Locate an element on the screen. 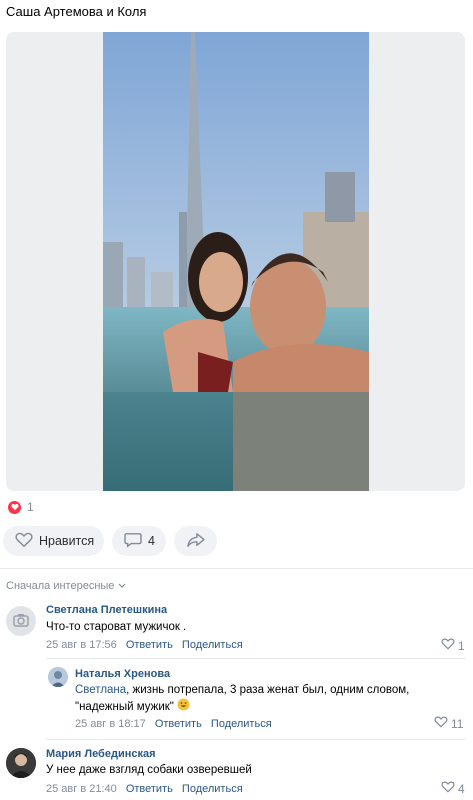  camera-icon is located at coordinates (21, 620).